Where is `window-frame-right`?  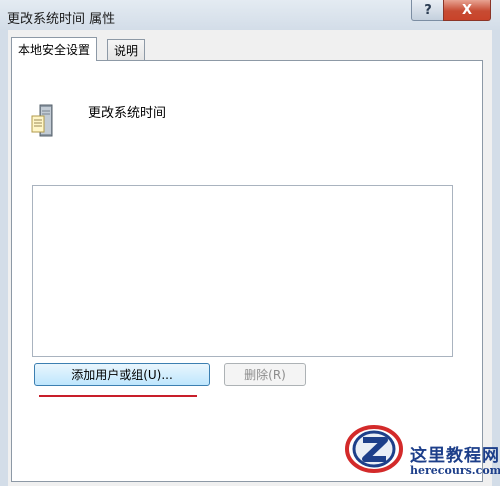 window-frame-right is located at coordinates (496, 258).